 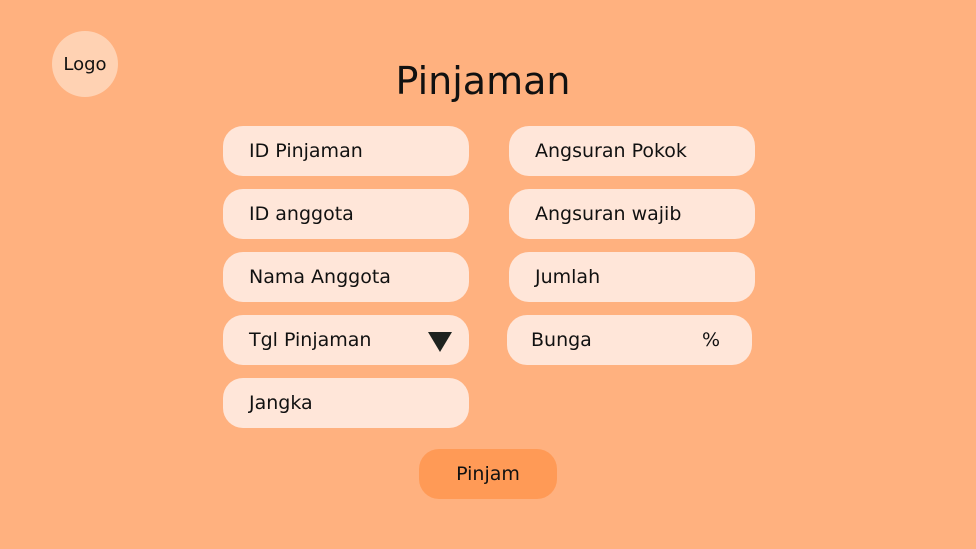 I want to click on page-title: Pinjaman, so click(x=483, y=81).